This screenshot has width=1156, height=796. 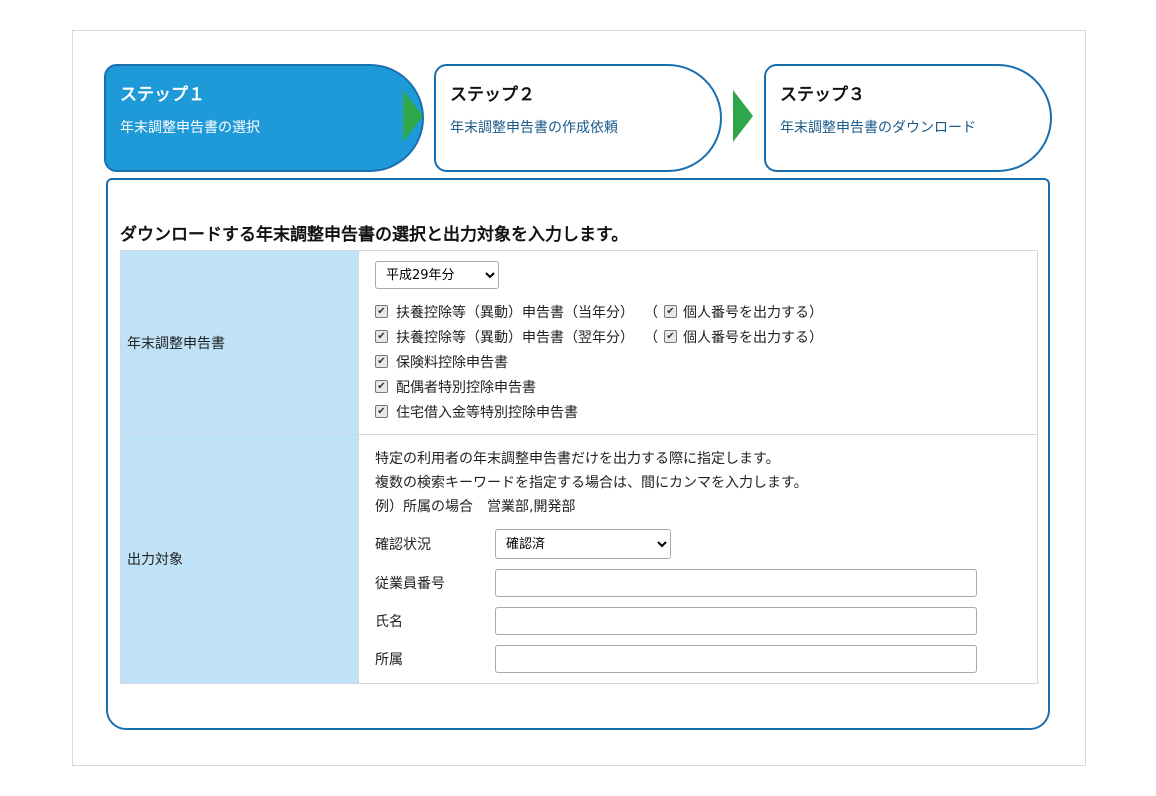 I want to click on name-label: 氏名, so click(x=389, y=622).